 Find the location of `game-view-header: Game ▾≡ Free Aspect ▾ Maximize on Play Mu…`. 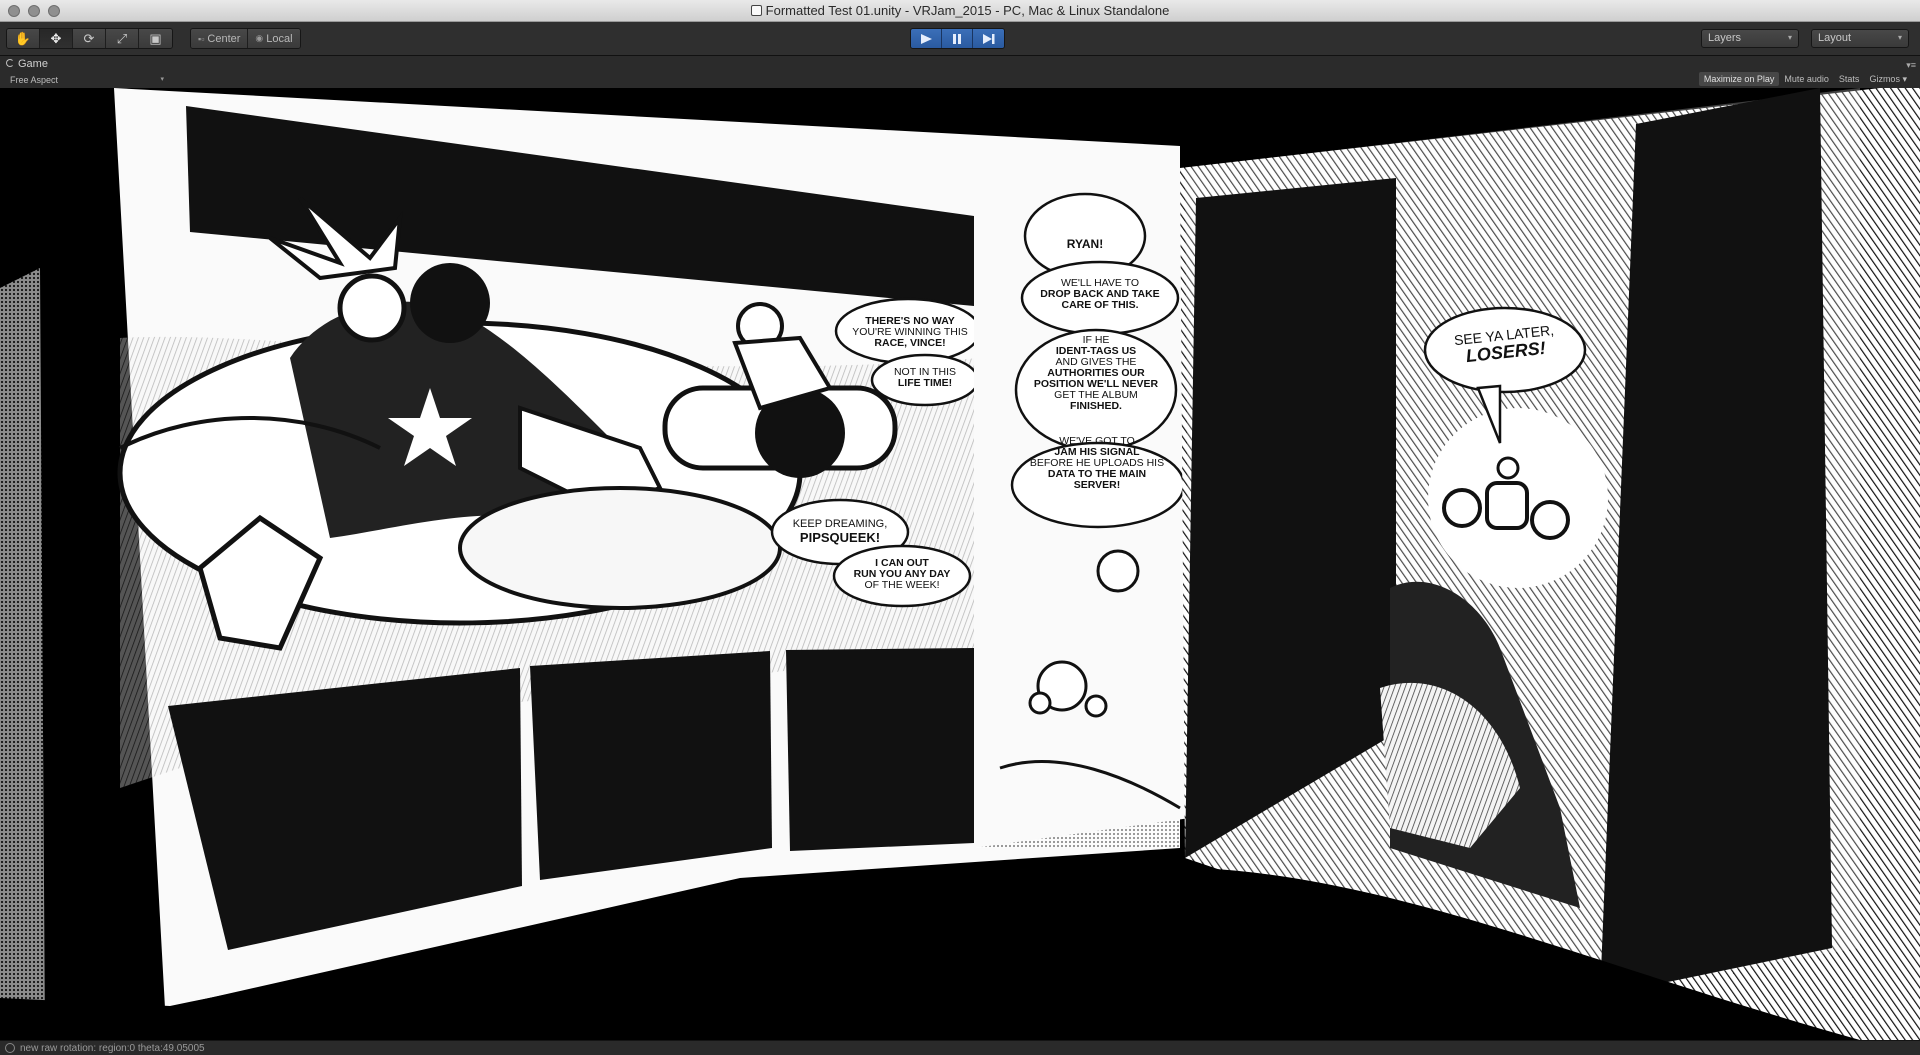

game-view-header: Game ▾≡ Free Aspect ▾ Maximize on Play Mu… is located at coordinates (960, 72).